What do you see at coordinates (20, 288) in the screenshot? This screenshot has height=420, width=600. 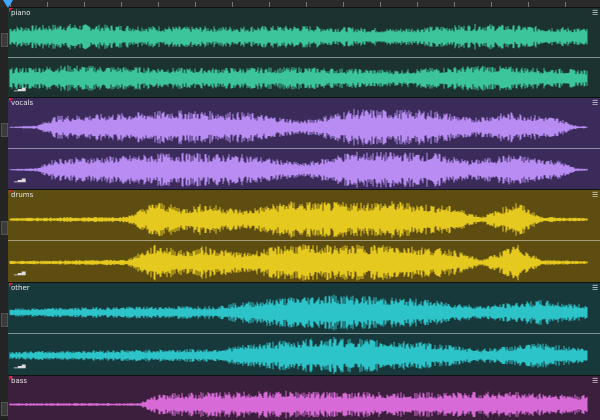 I see `track-name: other` at bounding box center [20, 288].